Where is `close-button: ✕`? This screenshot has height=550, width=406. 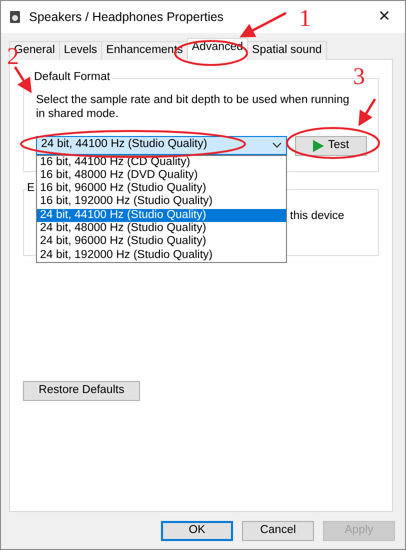 close-button: ✕ is located at coordinates (384, 17).